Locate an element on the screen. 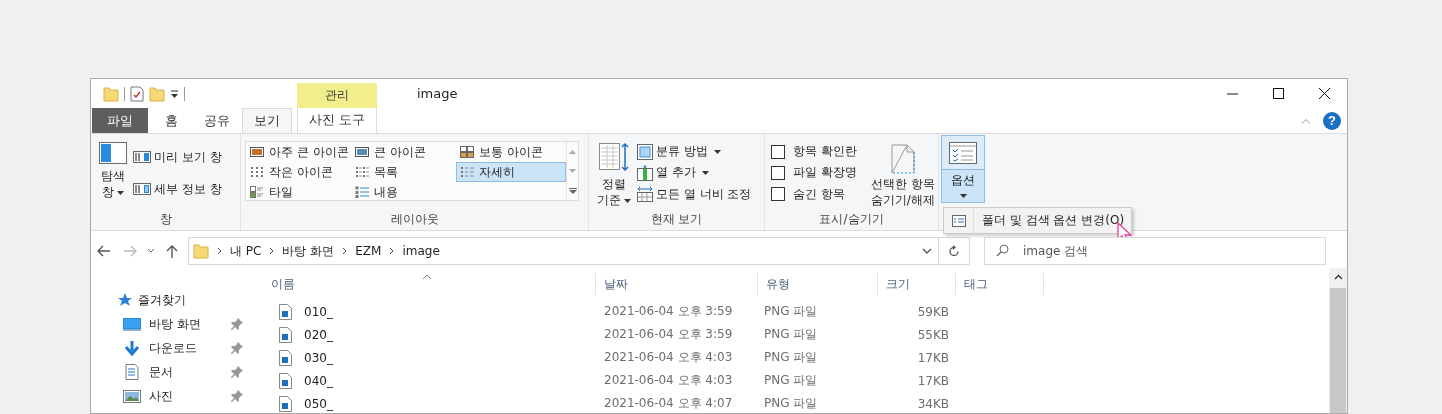 This screenshot has width=1442, height=414. help-button: ? is located at coordinates (1332, 120).